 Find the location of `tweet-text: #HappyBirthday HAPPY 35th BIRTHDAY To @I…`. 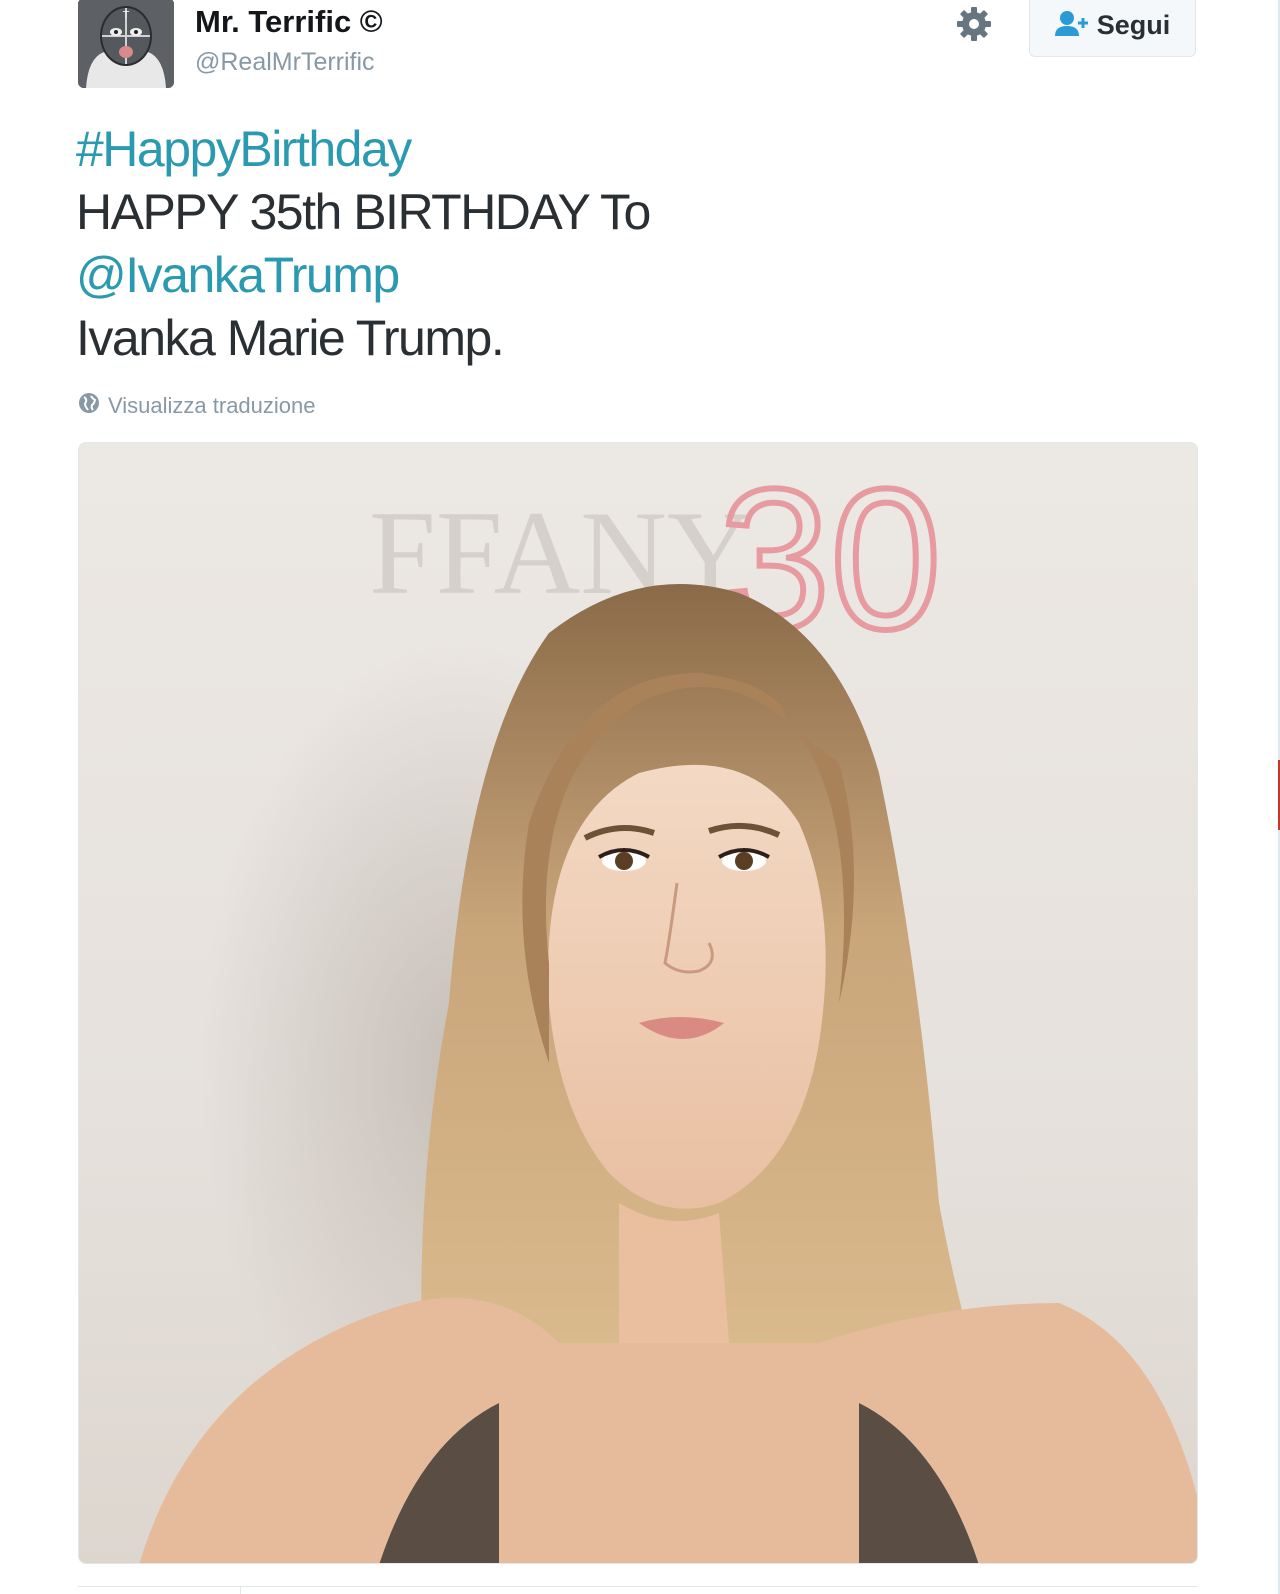

tweet-text: #HappyBirthday HAPPY 35th BIRTHDAY To @I… is located at coordinates (363, 244).